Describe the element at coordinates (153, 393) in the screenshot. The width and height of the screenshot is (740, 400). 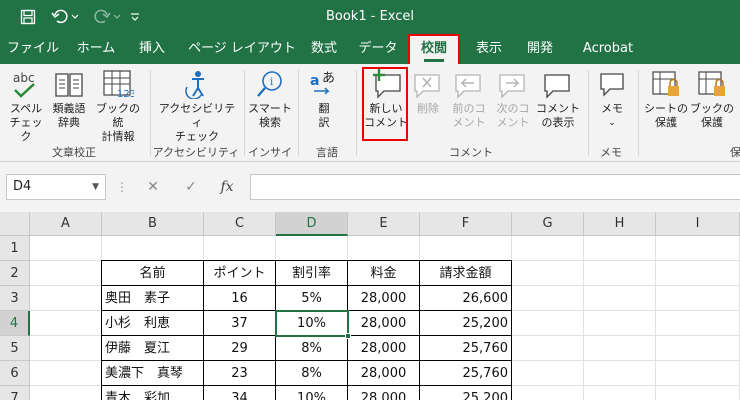
I see `table-cell: 青木 彩加` at that location.